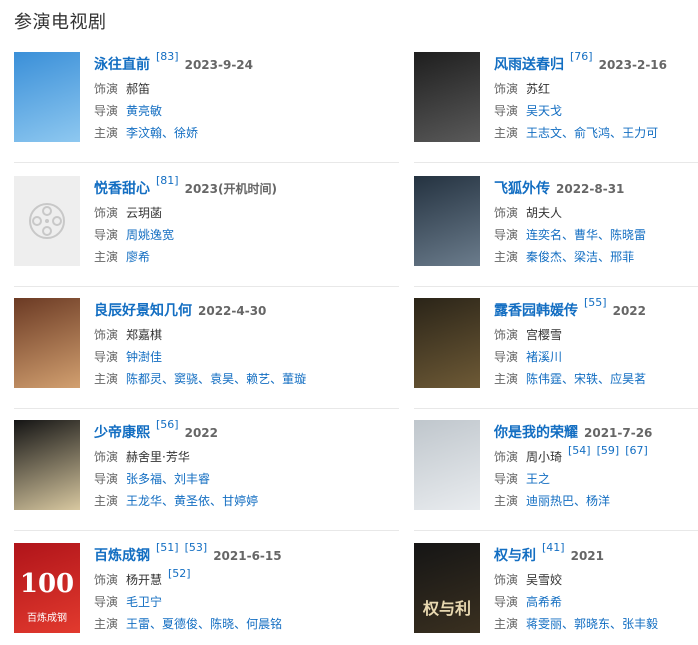  What do you see at coordinates (222, 624) in the screenshot?
I see `cast-link: 陈晓` at bounding box center [222, 624].